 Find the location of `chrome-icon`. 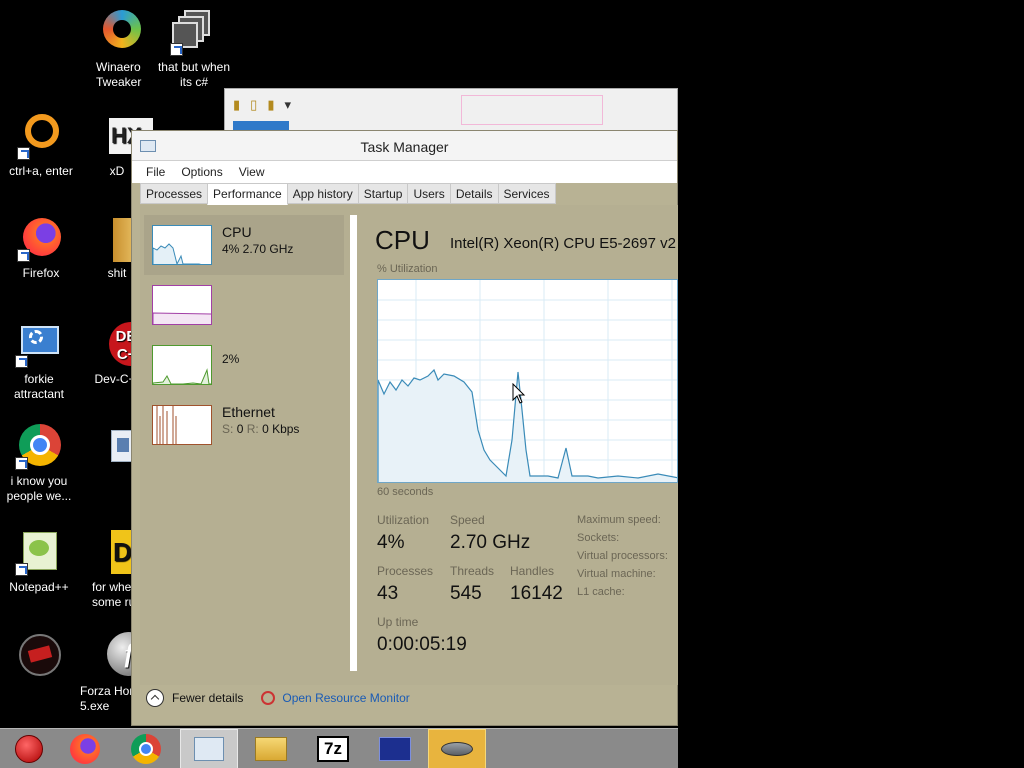

chrome-icon is located at coordinates (146, 749).